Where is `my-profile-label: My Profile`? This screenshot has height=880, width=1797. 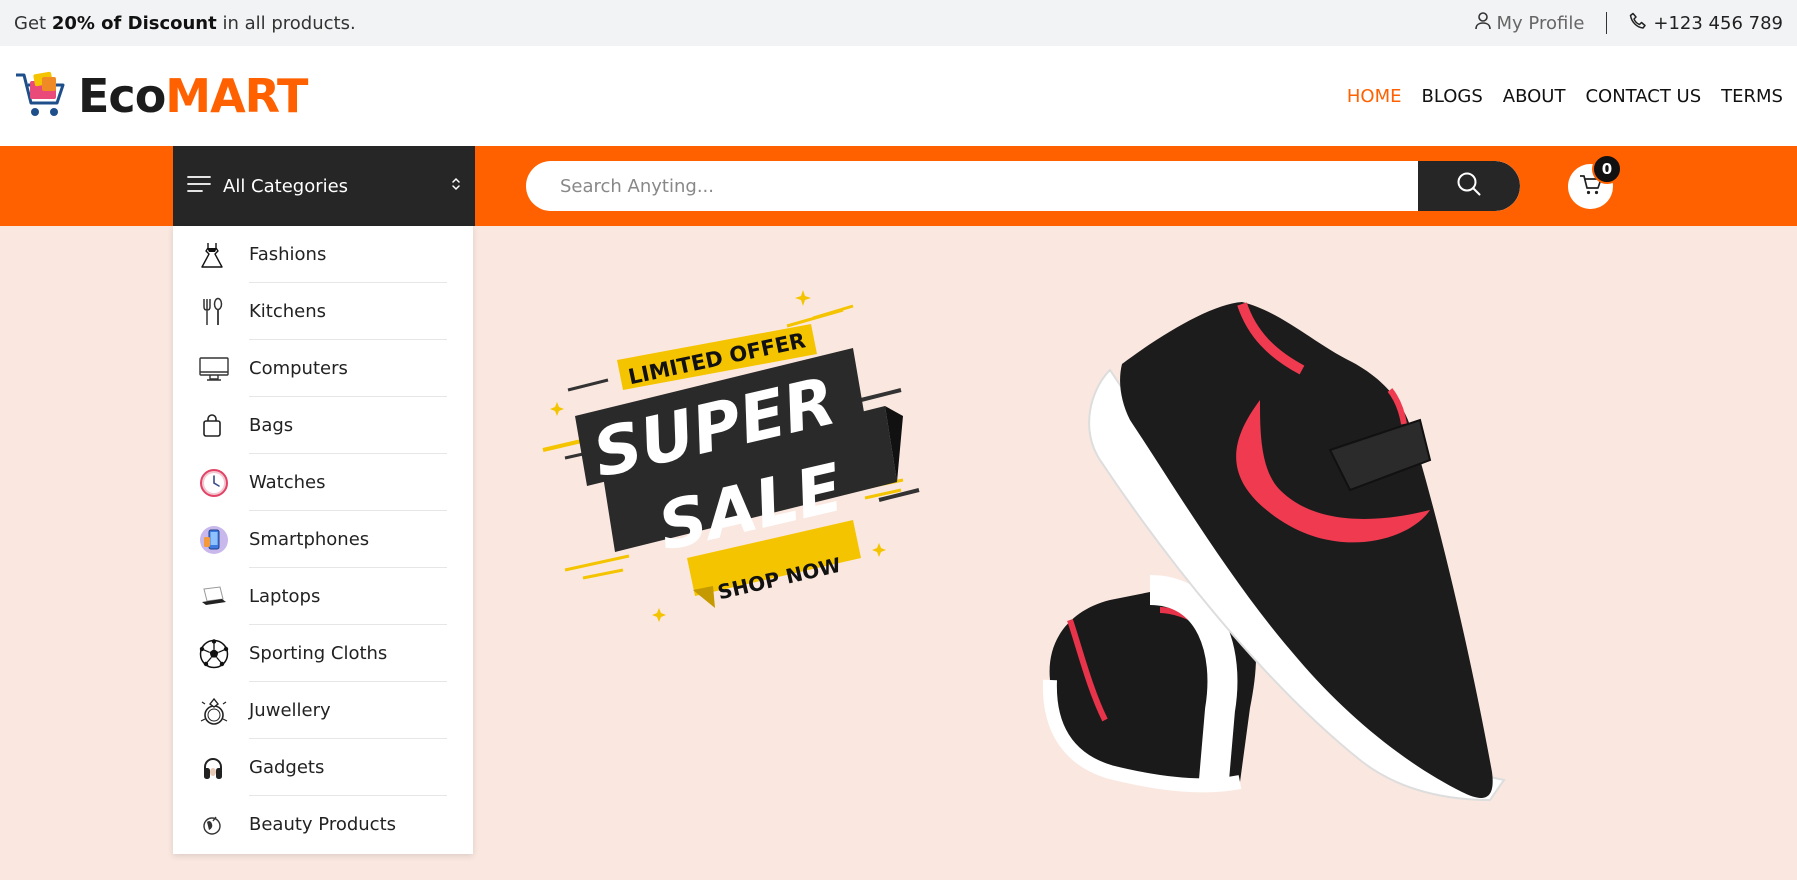
my-profile-label: My Profile is located at coordinates (1540, 23).